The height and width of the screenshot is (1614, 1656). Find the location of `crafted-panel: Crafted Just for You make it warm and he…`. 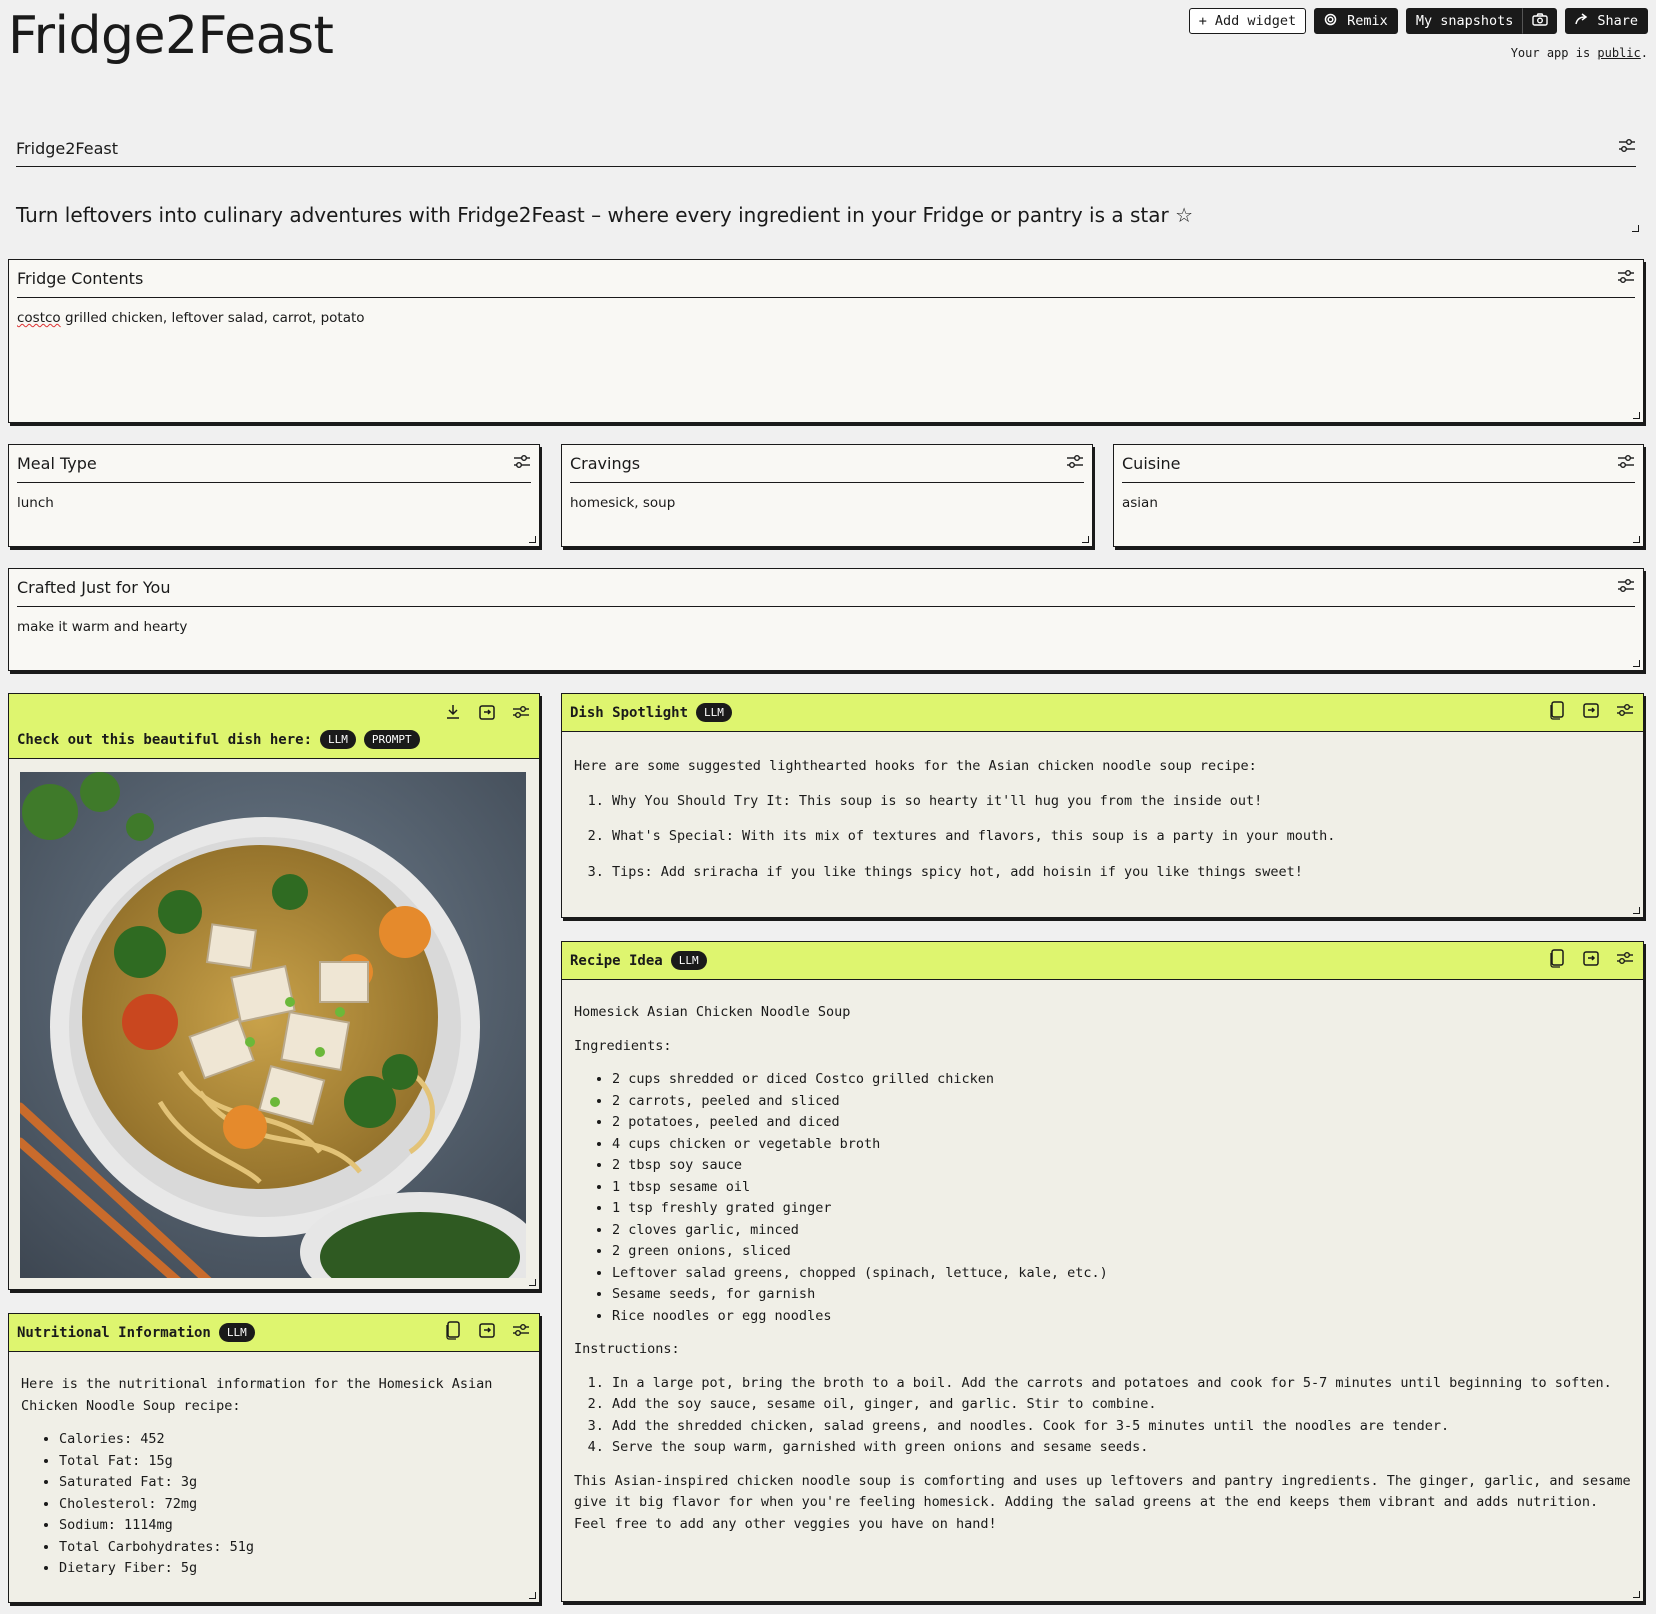

crafted-panel: Crafted Just for You make it warm and he… is located at coordinates (826, 619).